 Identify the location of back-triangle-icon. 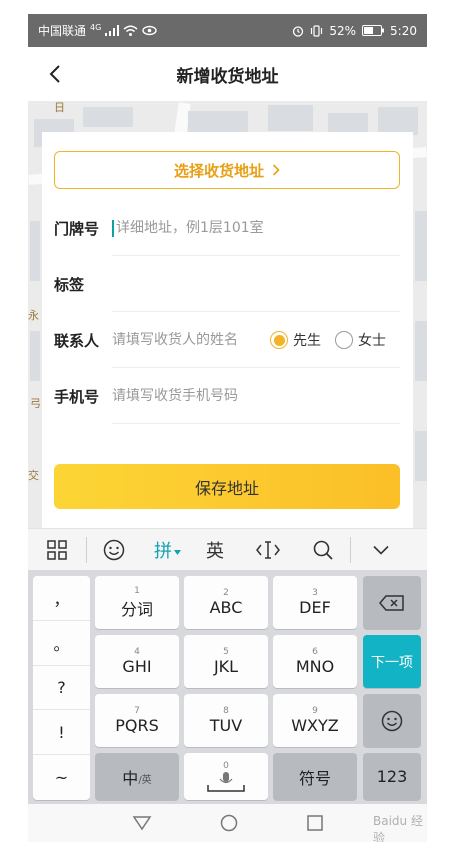
(142, 823).